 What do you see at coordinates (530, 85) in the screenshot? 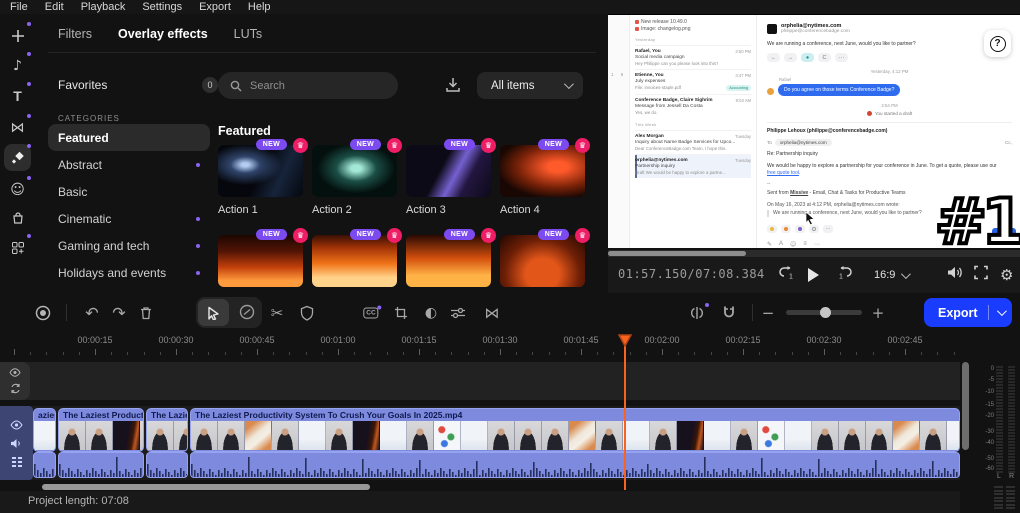
I see `items-filter-dropdown: All items` at bounding box center [530, 85].